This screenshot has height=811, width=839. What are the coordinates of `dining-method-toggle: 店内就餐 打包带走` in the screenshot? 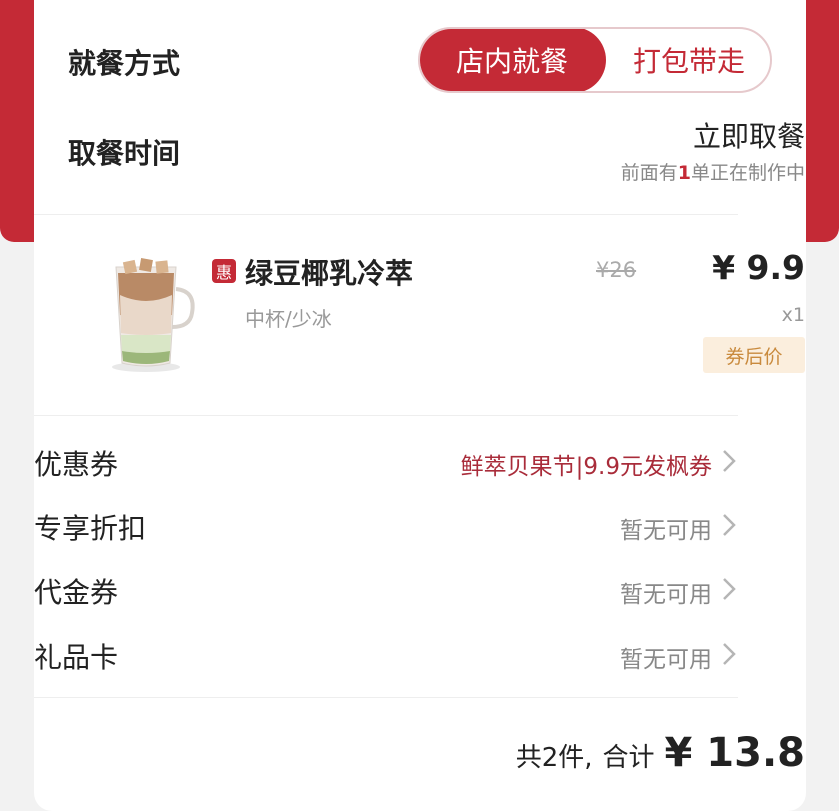 It's located at (595, 60).